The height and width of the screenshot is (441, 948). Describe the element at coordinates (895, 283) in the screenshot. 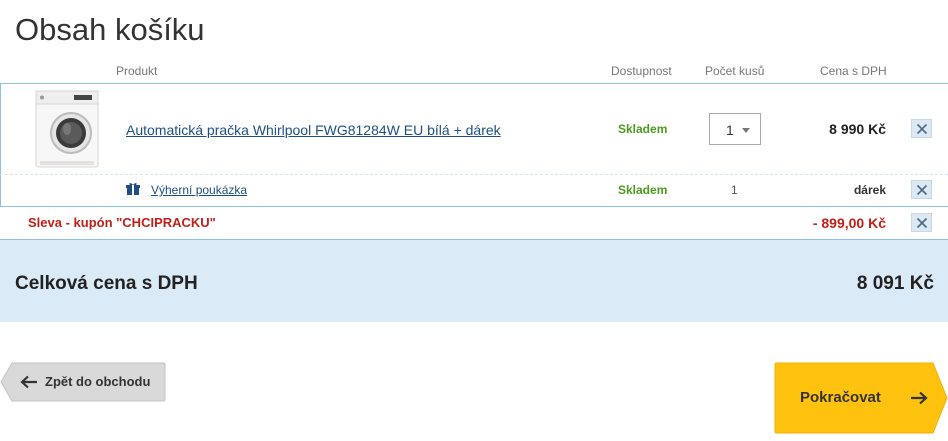

I see `total-value: 8 091 Kč` at that location.